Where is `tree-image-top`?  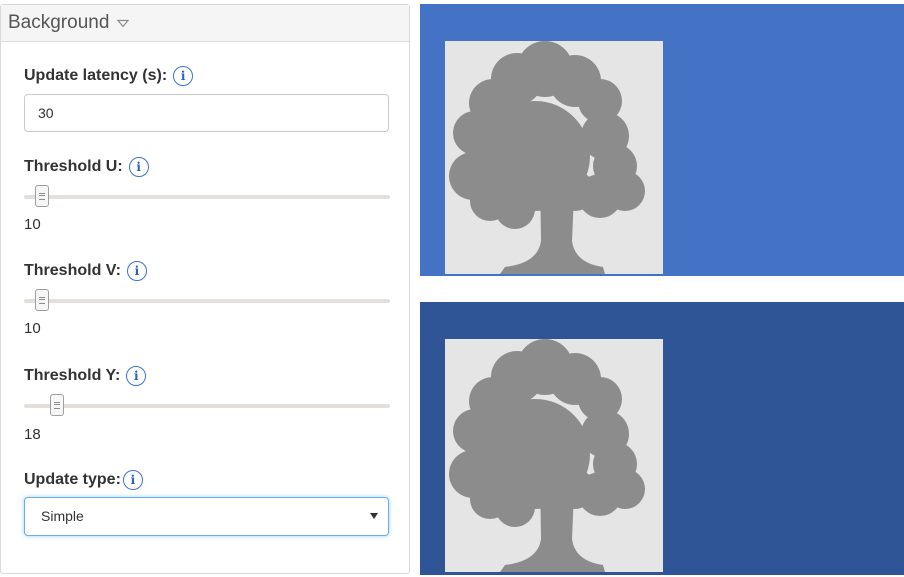
tree-image-top is located at coordinates (554, 157).